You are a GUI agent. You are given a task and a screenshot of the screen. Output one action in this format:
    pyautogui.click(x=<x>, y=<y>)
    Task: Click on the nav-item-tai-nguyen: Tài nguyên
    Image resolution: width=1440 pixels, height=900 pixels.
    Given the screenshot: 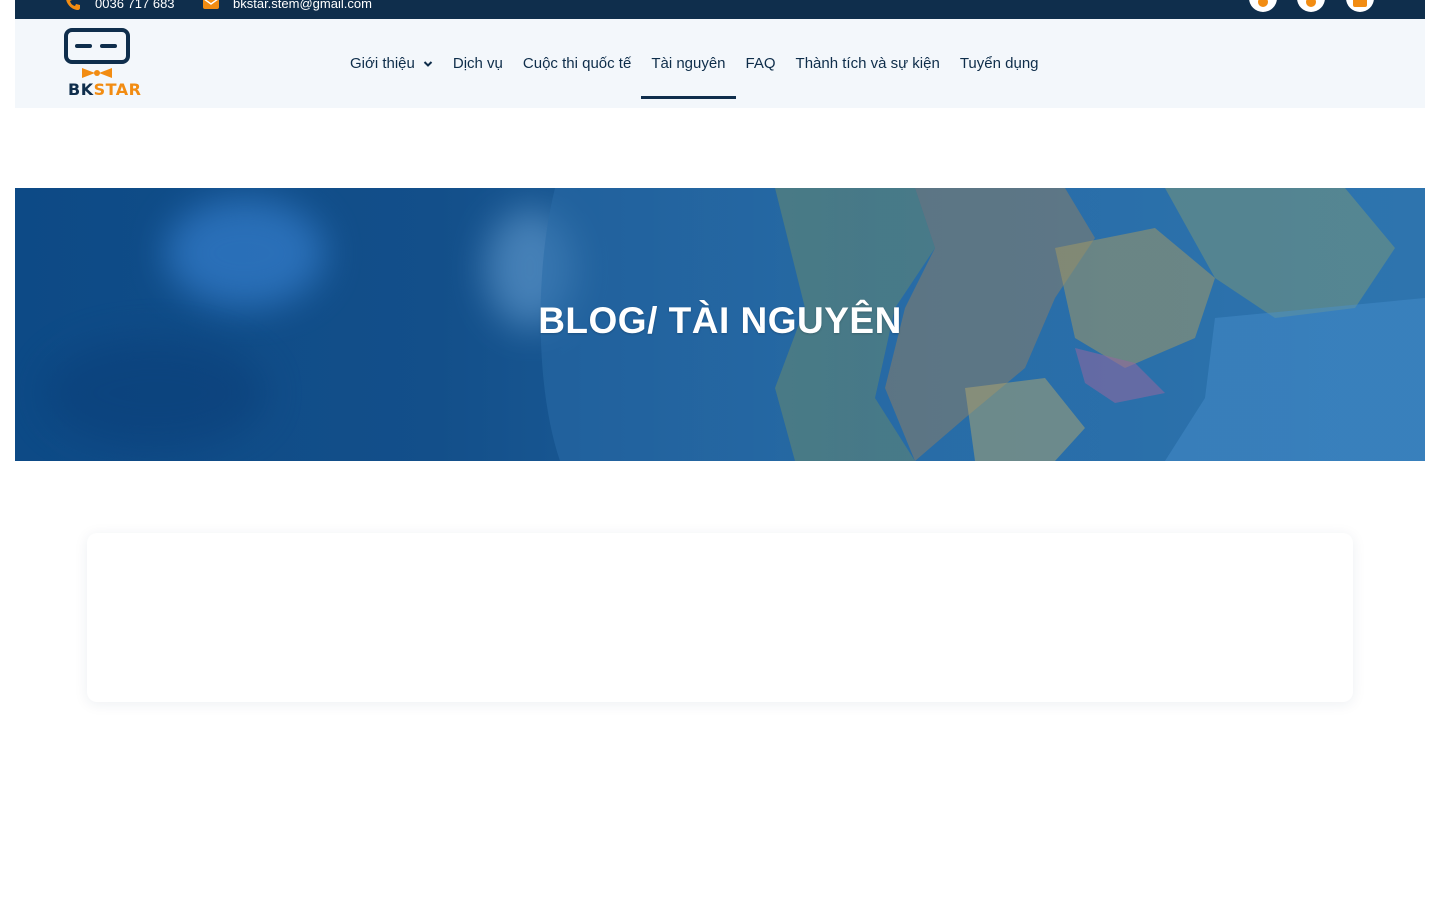 What is the action you would take?
    pyautogui.click(x=688, y=70)
    